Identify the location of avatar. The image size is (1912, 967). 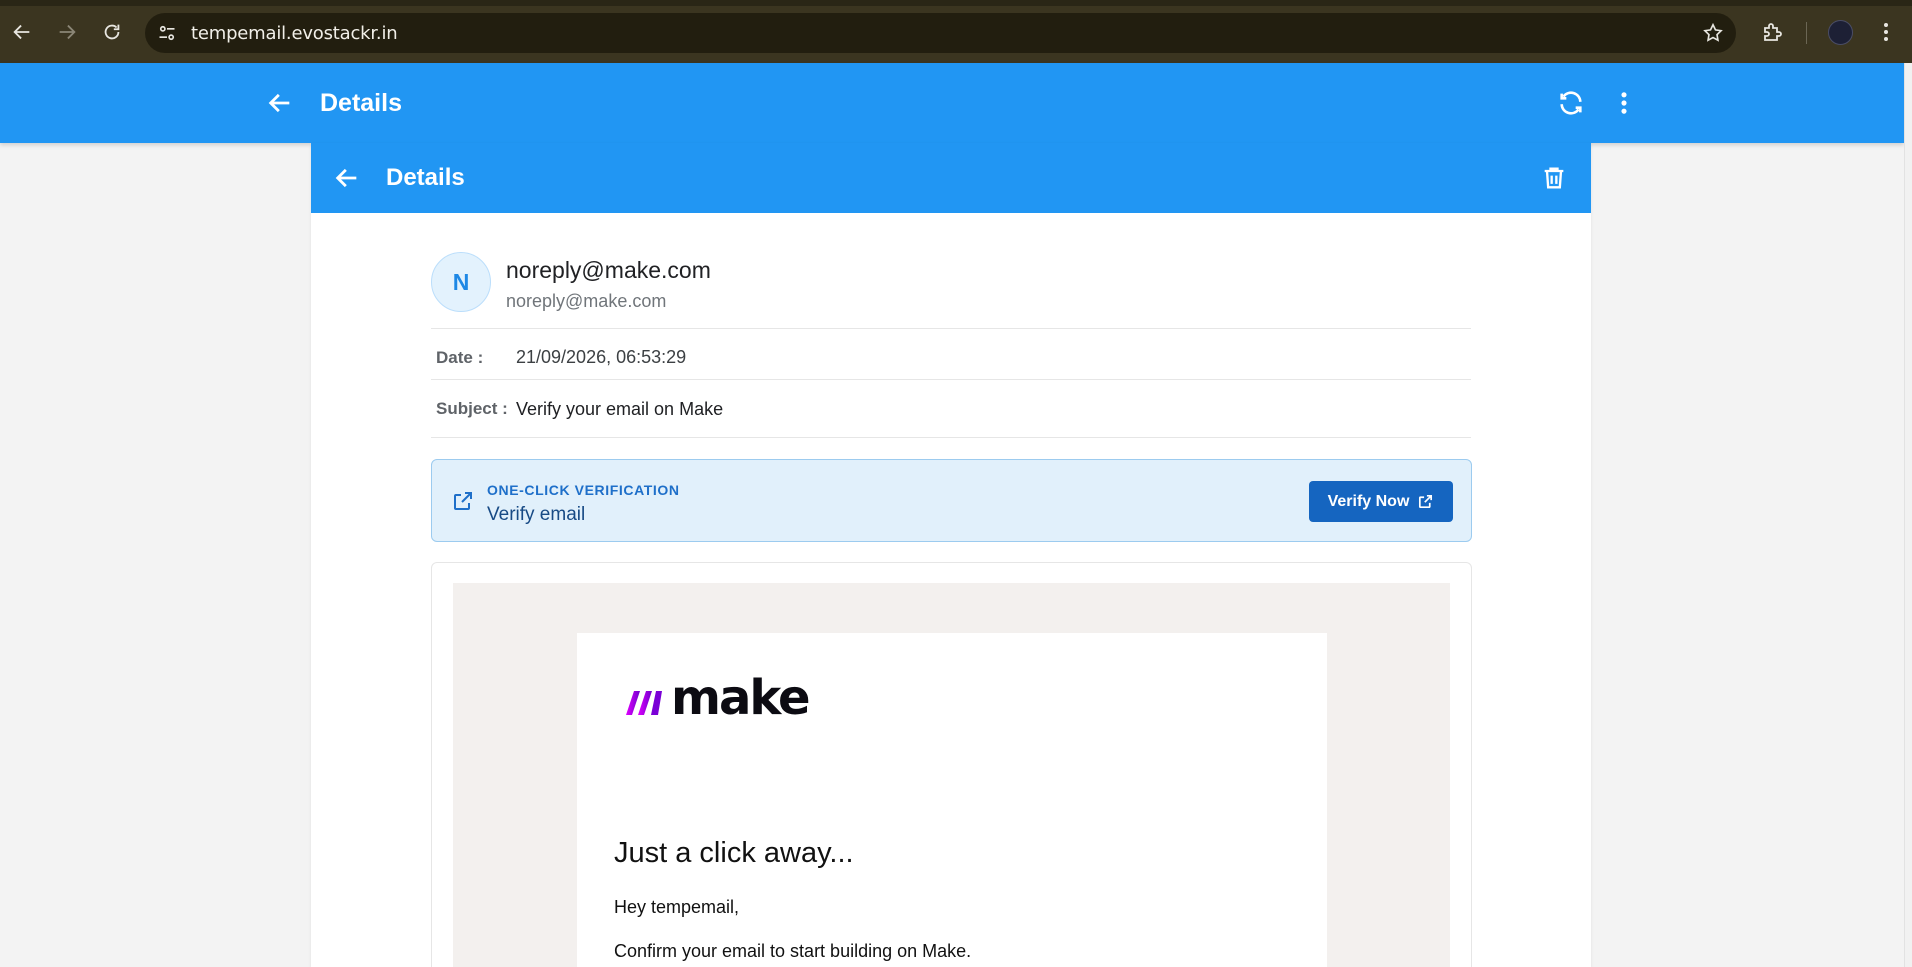
(1840, 32).